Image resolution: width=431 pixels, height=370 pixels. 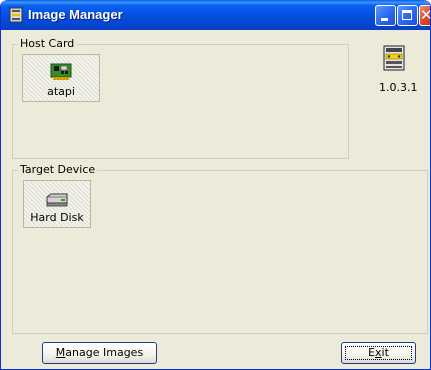 What do you see at coordinates (57, 200) in the screenshot?
I see `hard-disk-icon` at bounding box center [57, 200].